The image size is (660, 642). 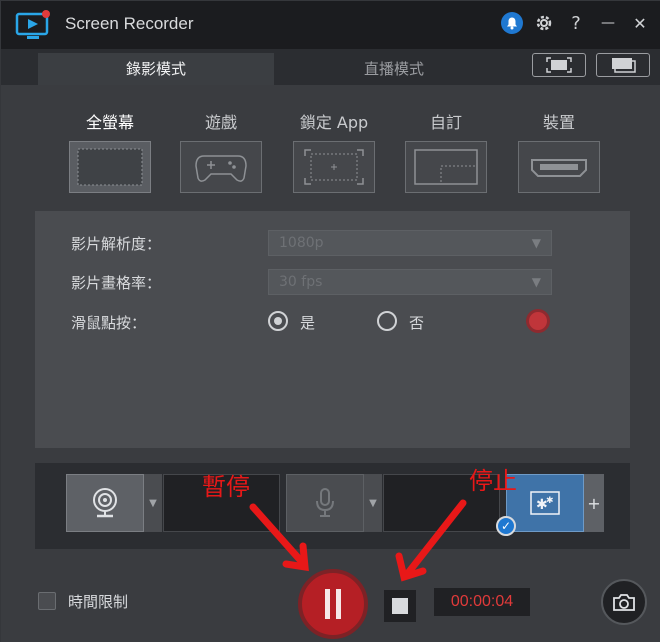 I want to click on stop-arrow-icon, so click(x=435, y=538).